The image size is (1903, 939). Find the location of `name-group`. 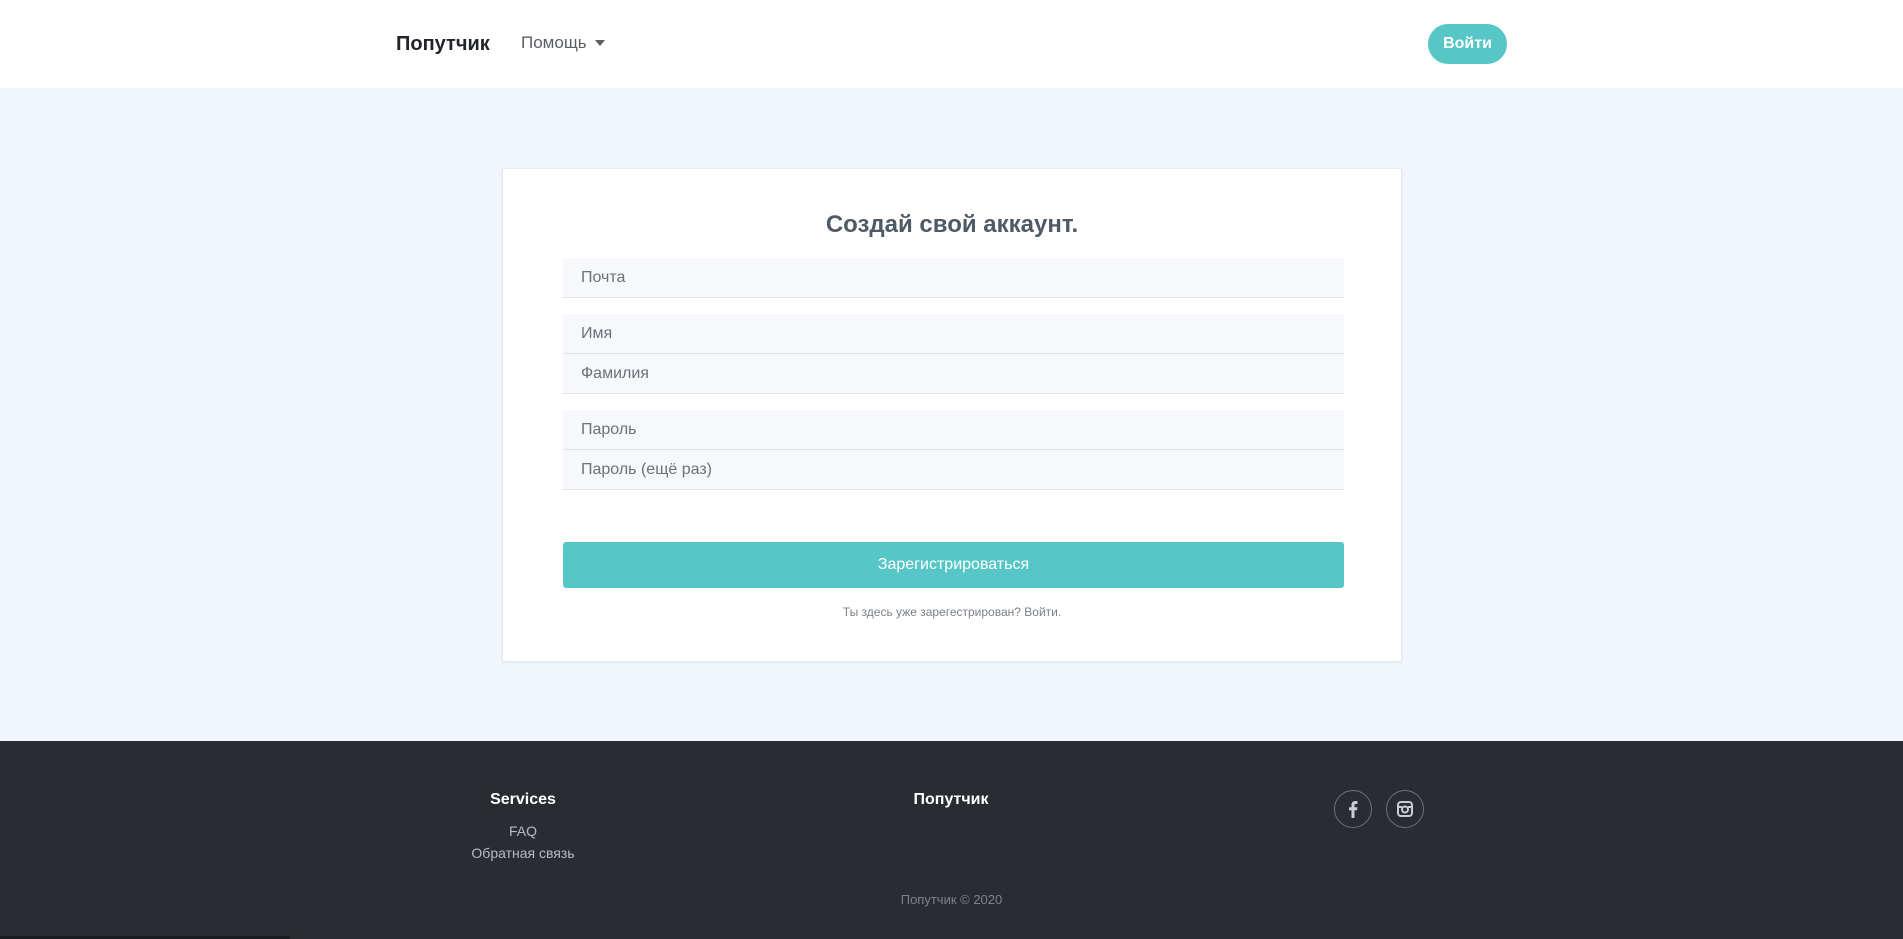

name-group is located at coordinates (953, 354).